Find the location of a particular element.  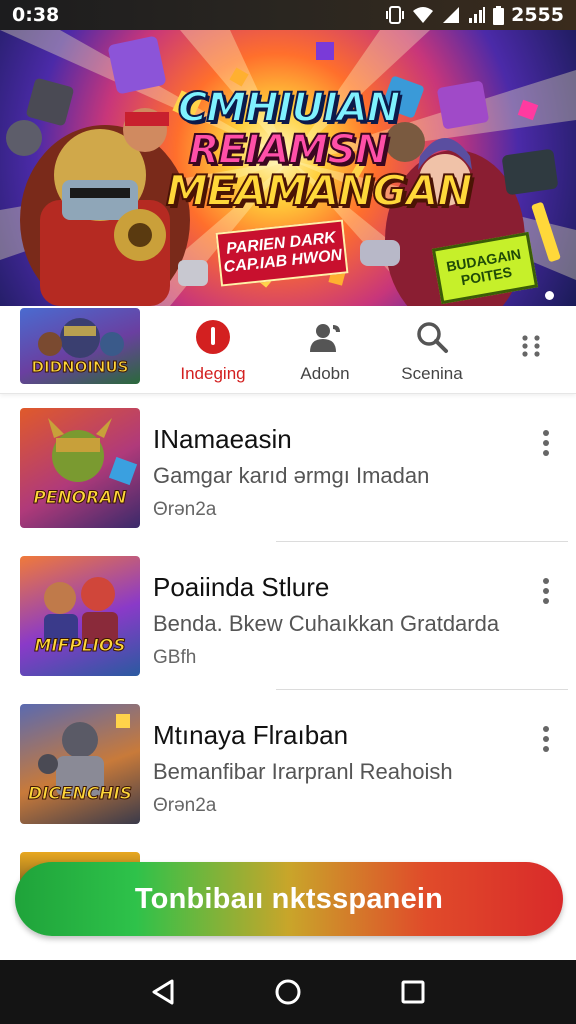

banner-title-line1: CMHIUIAN is located at coordinates (289, 108).